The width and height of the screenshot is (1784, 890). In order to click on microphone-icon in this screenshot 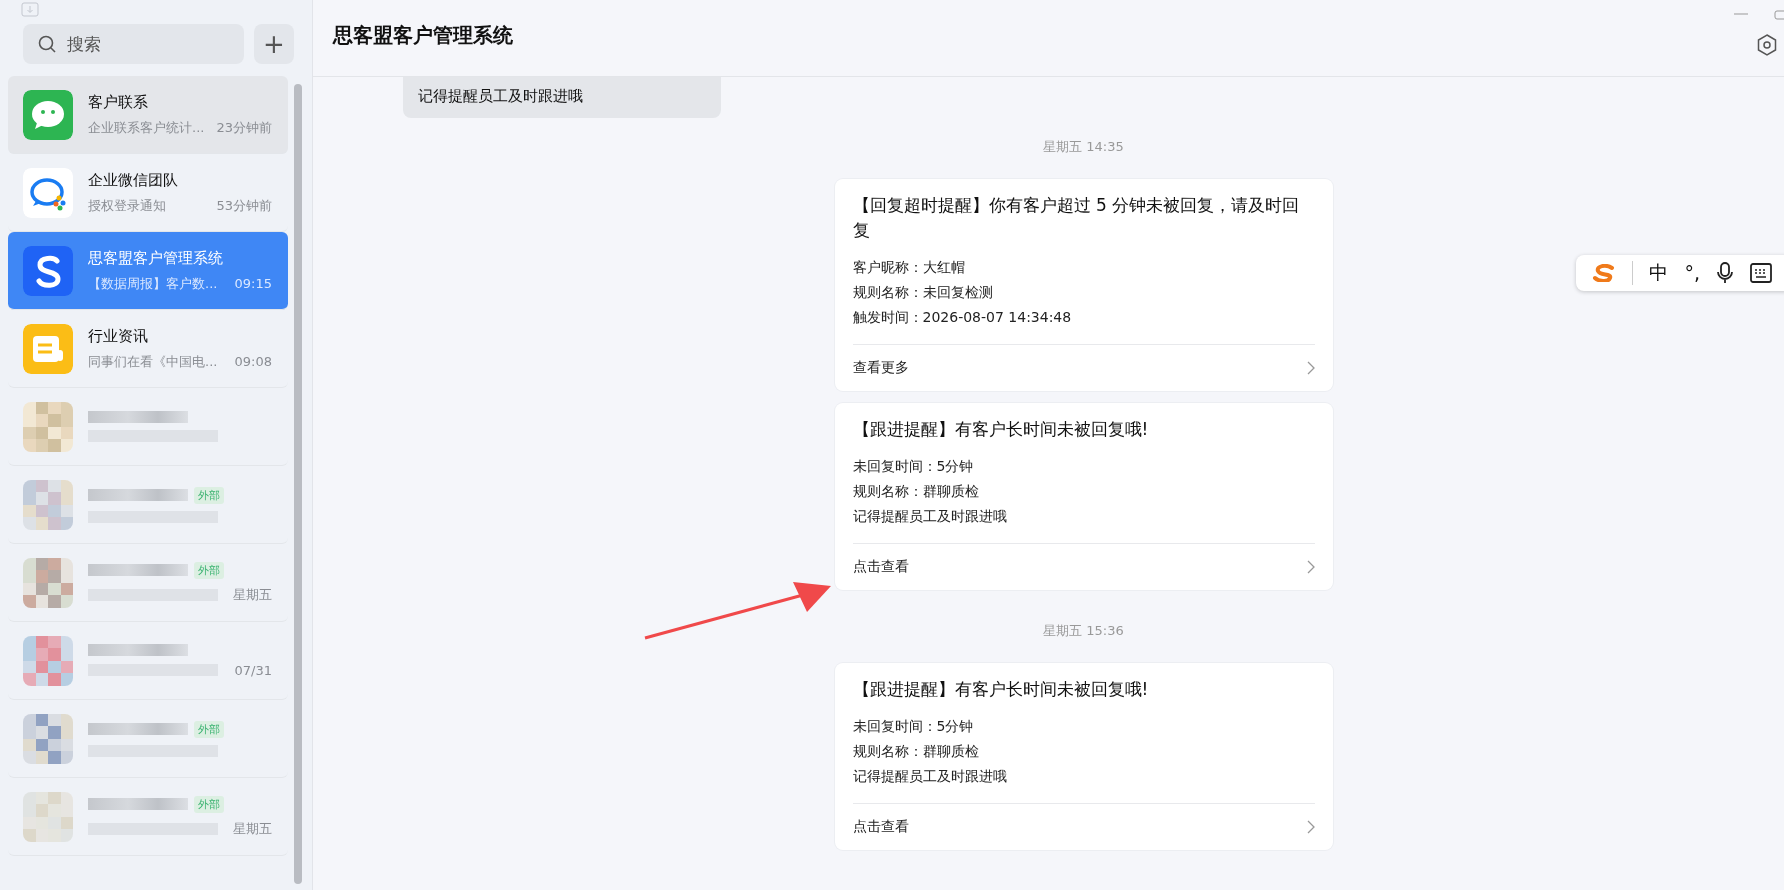, I will do `click(1725, 273)`.